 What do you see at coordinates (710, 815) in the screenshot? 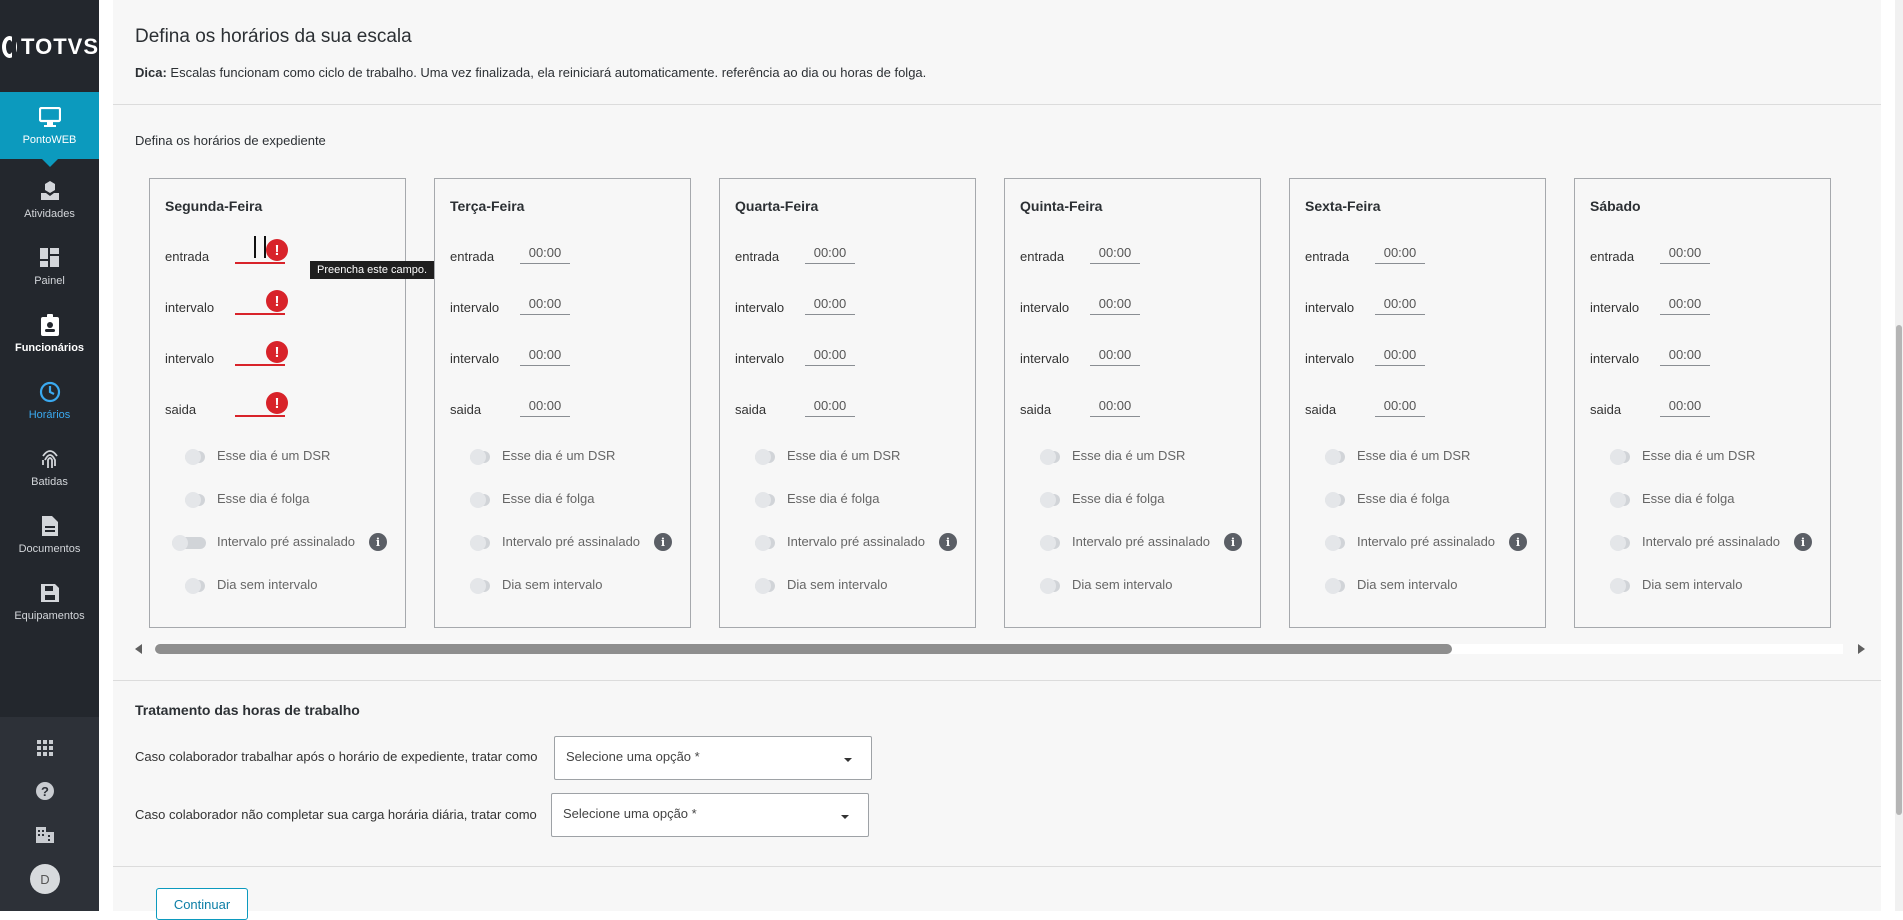
I see `undertime-select: Selecione uma opção *` at bounding box center [710, 815].